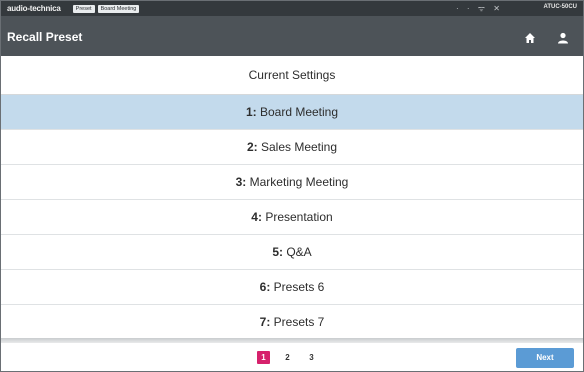 This screenshot has width=584, height=372. I want to click on preset-name: Q&A, so click(299, 252).